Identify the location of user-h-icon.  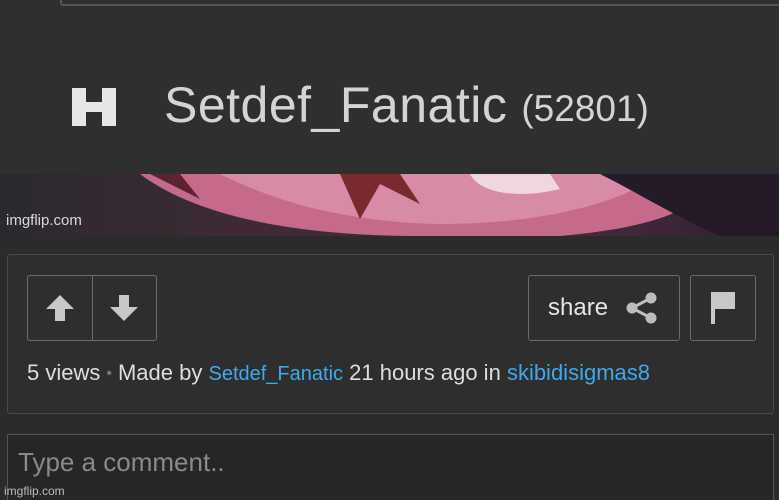
(95, 105).